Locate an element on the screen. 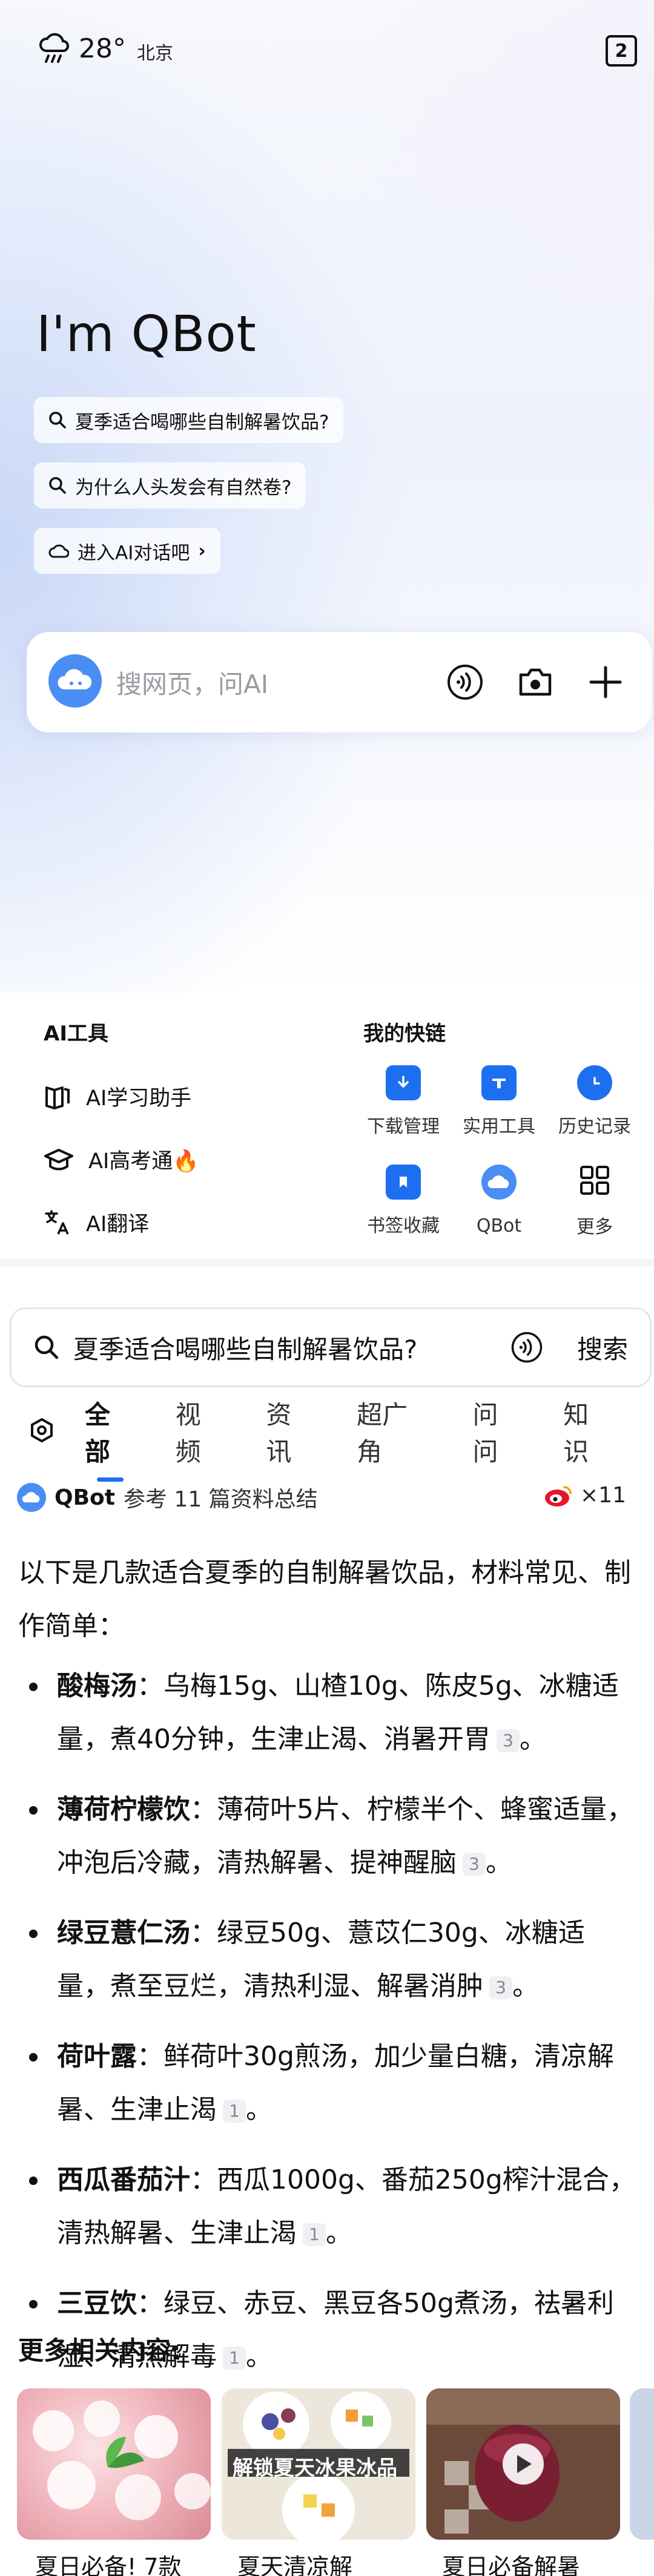 This screenshot has width=654, height=2576. ai-tools-title: AI工具 is located at coordinates (76, 1034).